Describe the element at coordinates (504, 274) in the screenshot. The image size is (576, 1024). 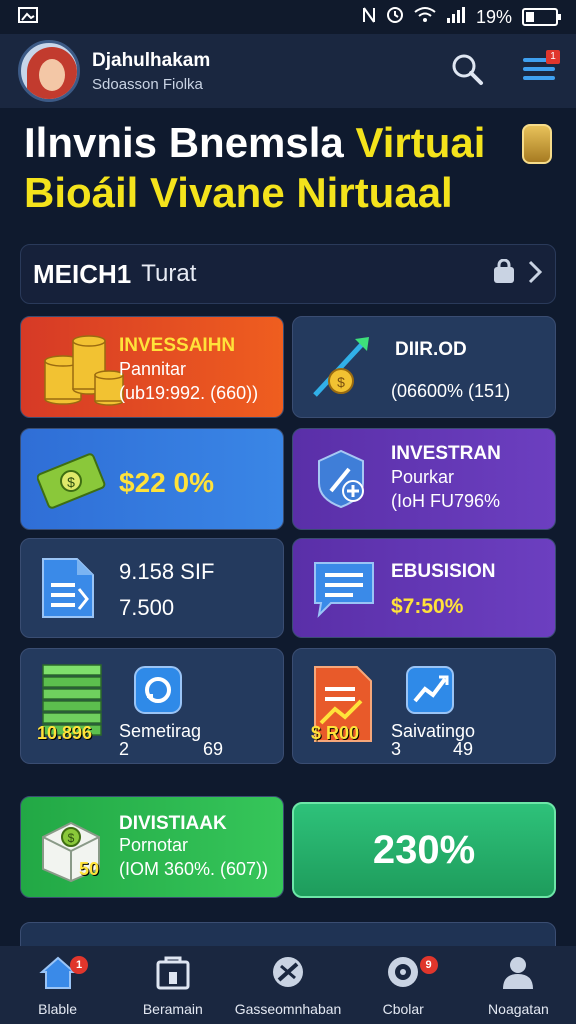
I see `lock-icon` at that location.